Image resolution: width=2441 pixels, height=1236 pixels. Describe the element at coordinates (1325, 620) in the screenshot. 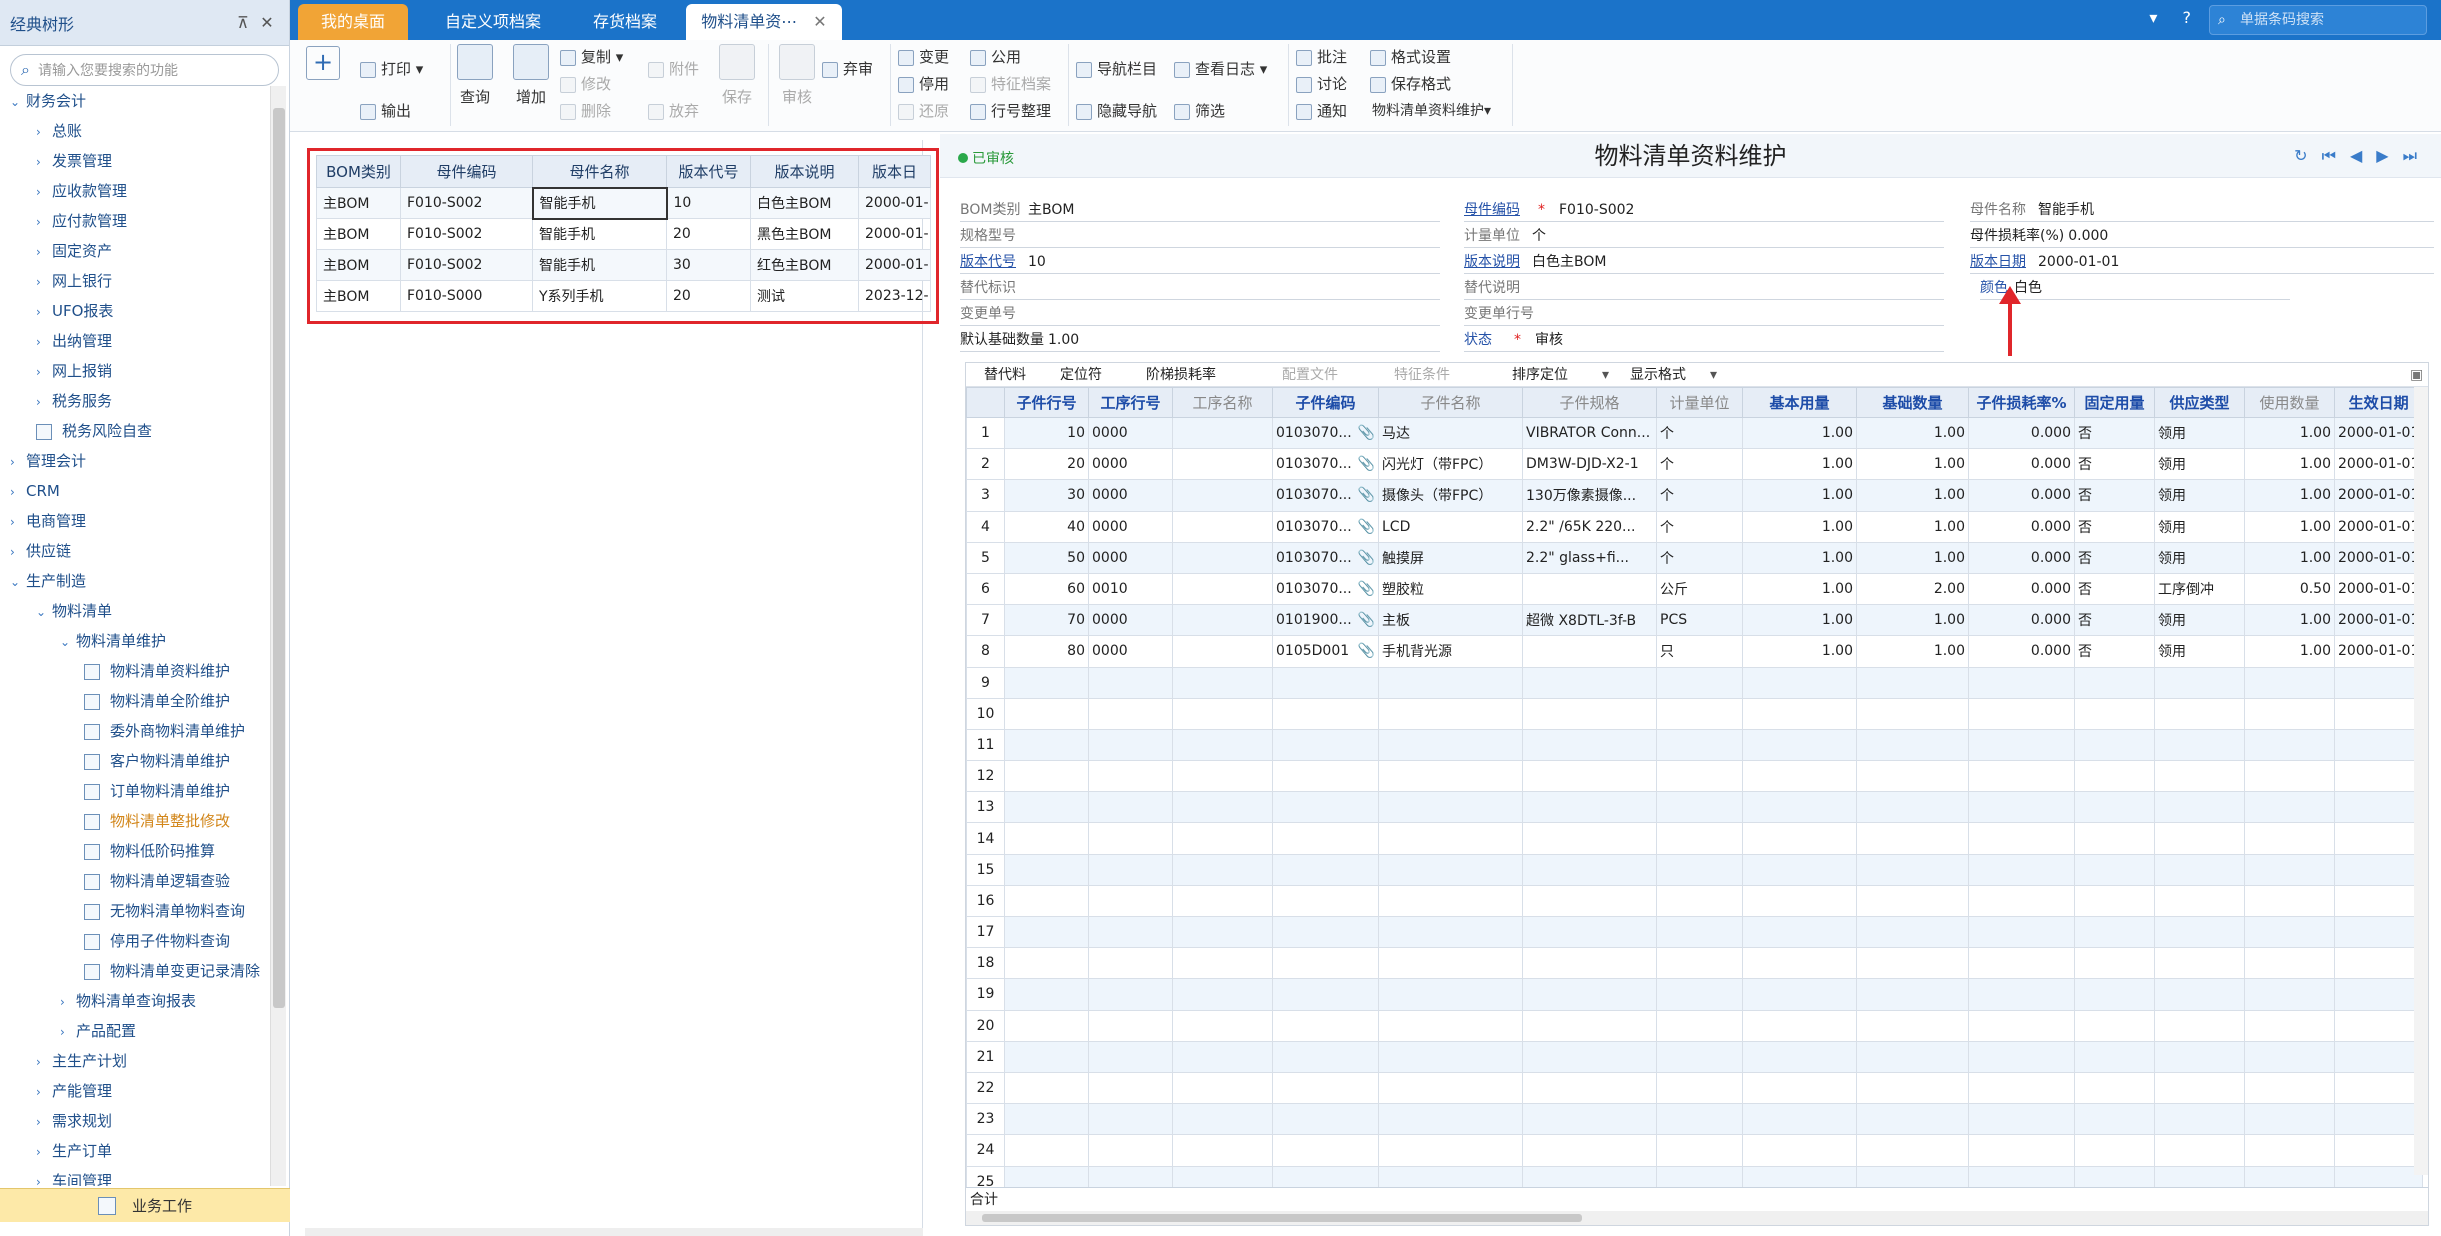

I see `table-cell: 0101900... 📎` at that location.